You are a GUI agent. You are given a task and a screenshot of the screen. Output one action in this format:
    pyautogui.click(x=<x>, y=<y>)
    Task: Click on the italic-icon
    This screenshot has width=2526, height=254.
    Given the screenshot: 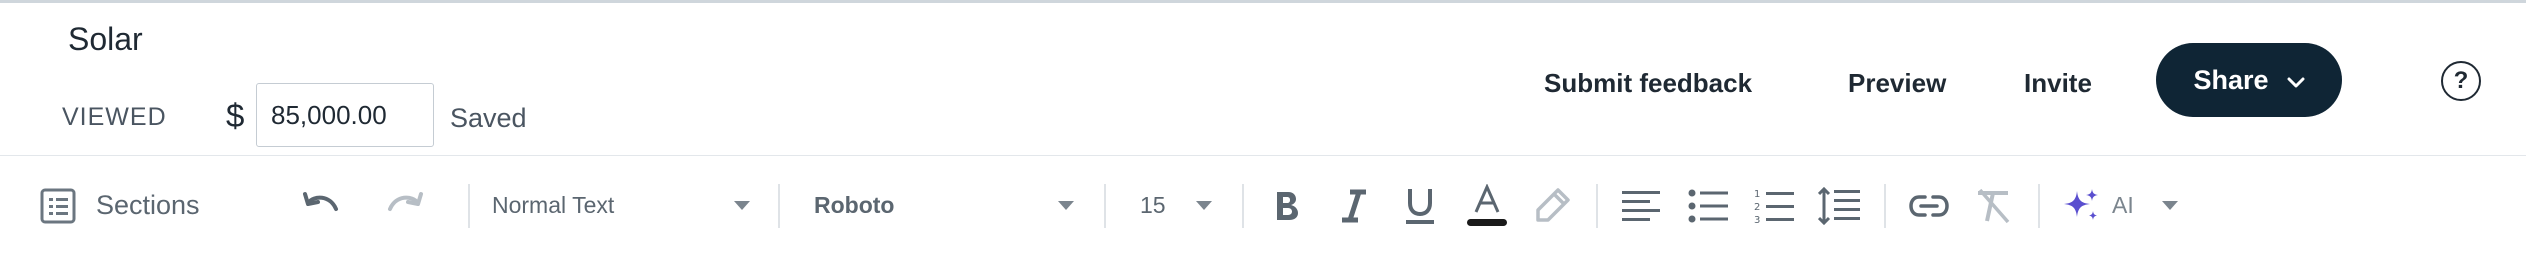 What is the action you would take?
    pyautogui.click(x=1354, y=206)
    